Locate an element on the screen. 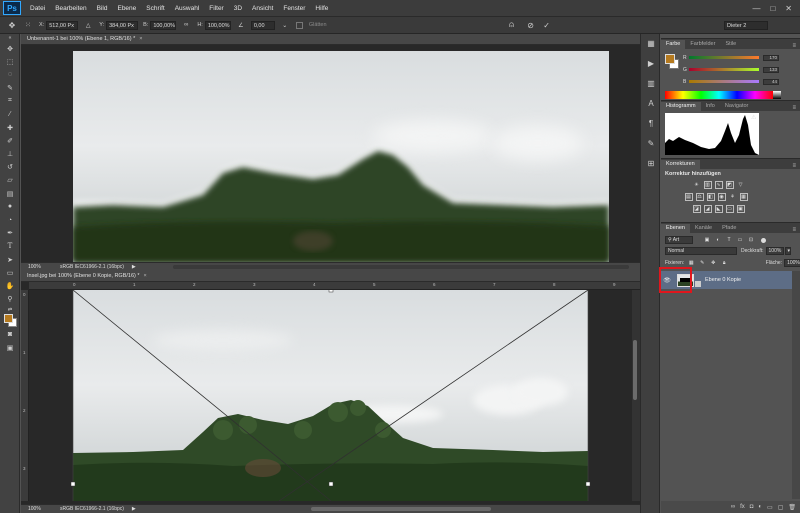 This screenshot has height=513, width=800. levels-icon: ▥ is located at coordinates (707, 185).